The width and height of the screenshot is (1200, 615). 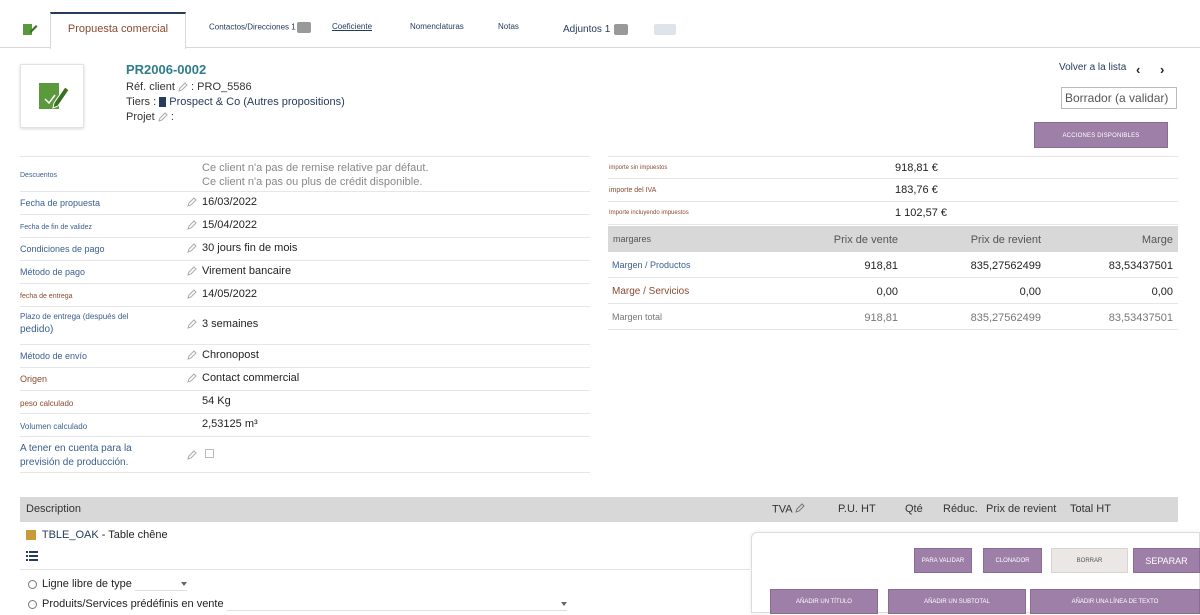 What do you see at coordinates (303, 27) in the screenshot?
I see `count-badge` at bounding box center [303, 27].